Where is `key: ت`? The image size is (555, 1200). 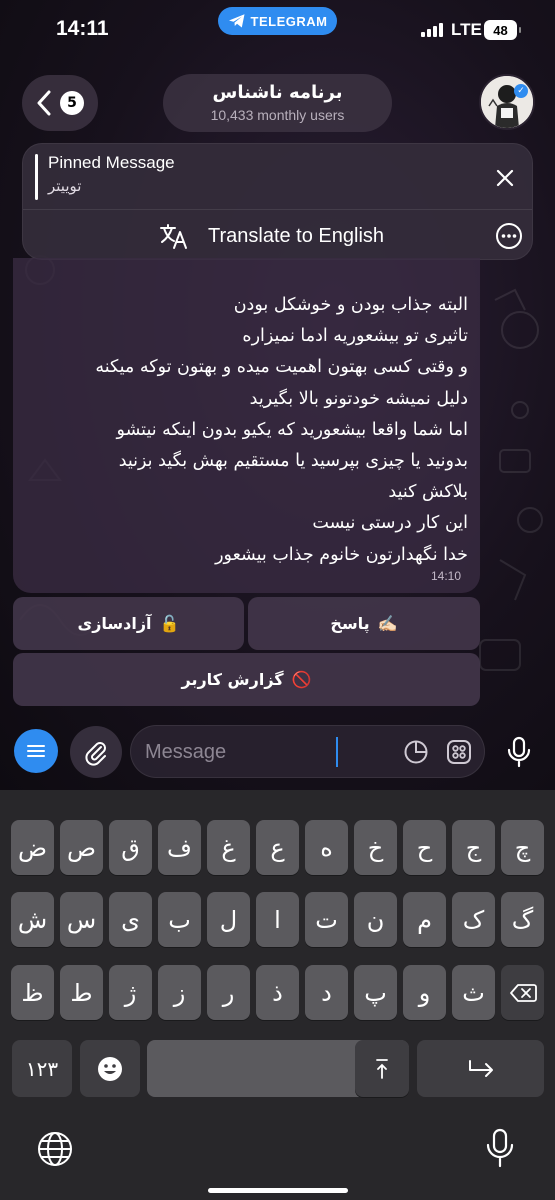 key: ت is located at coordinates (326, 919).